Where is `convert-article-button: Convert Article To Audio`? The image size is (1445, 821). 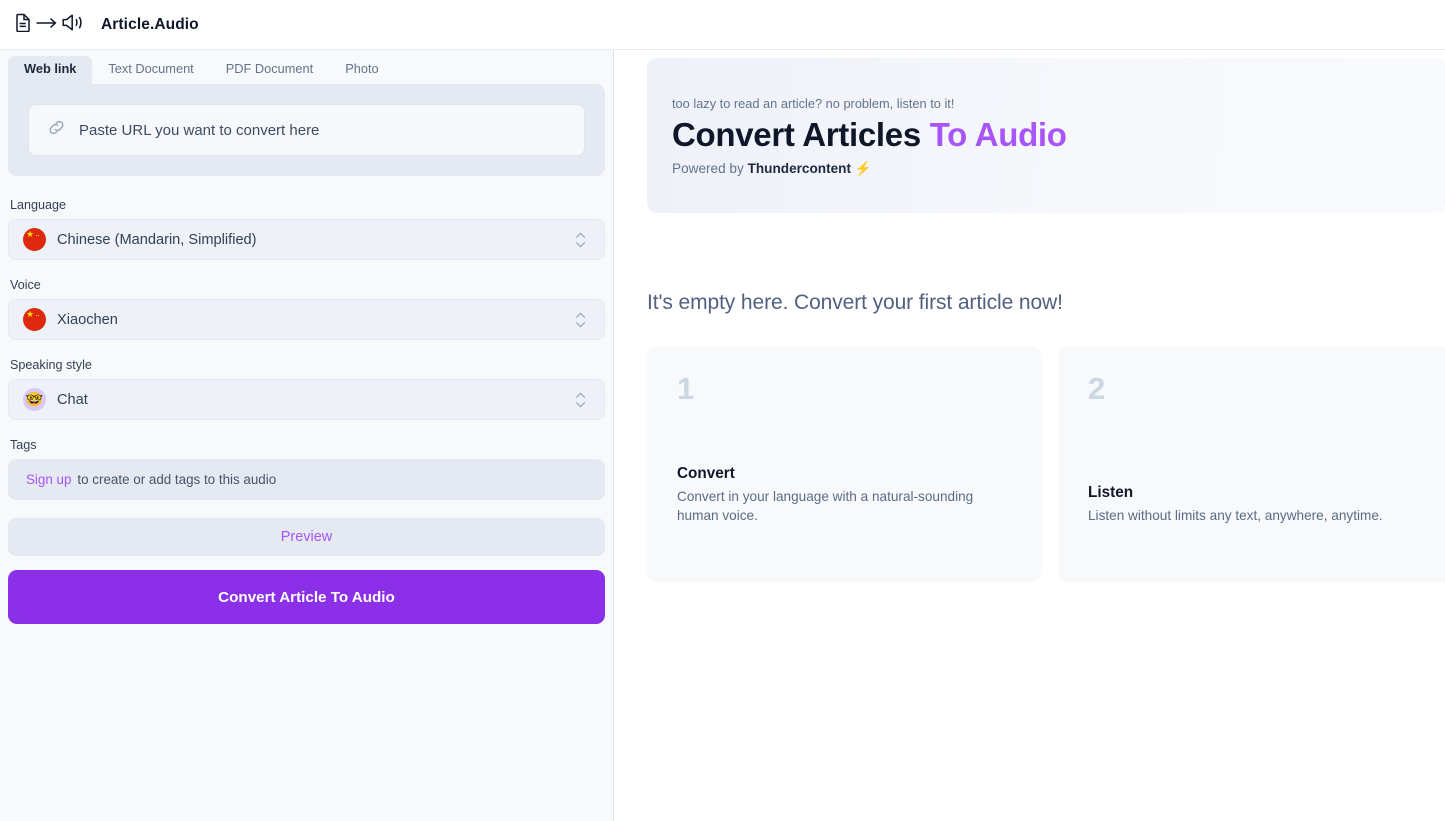
convert-article-button: Convert Article To Audio is located at coordinates (306, 597).